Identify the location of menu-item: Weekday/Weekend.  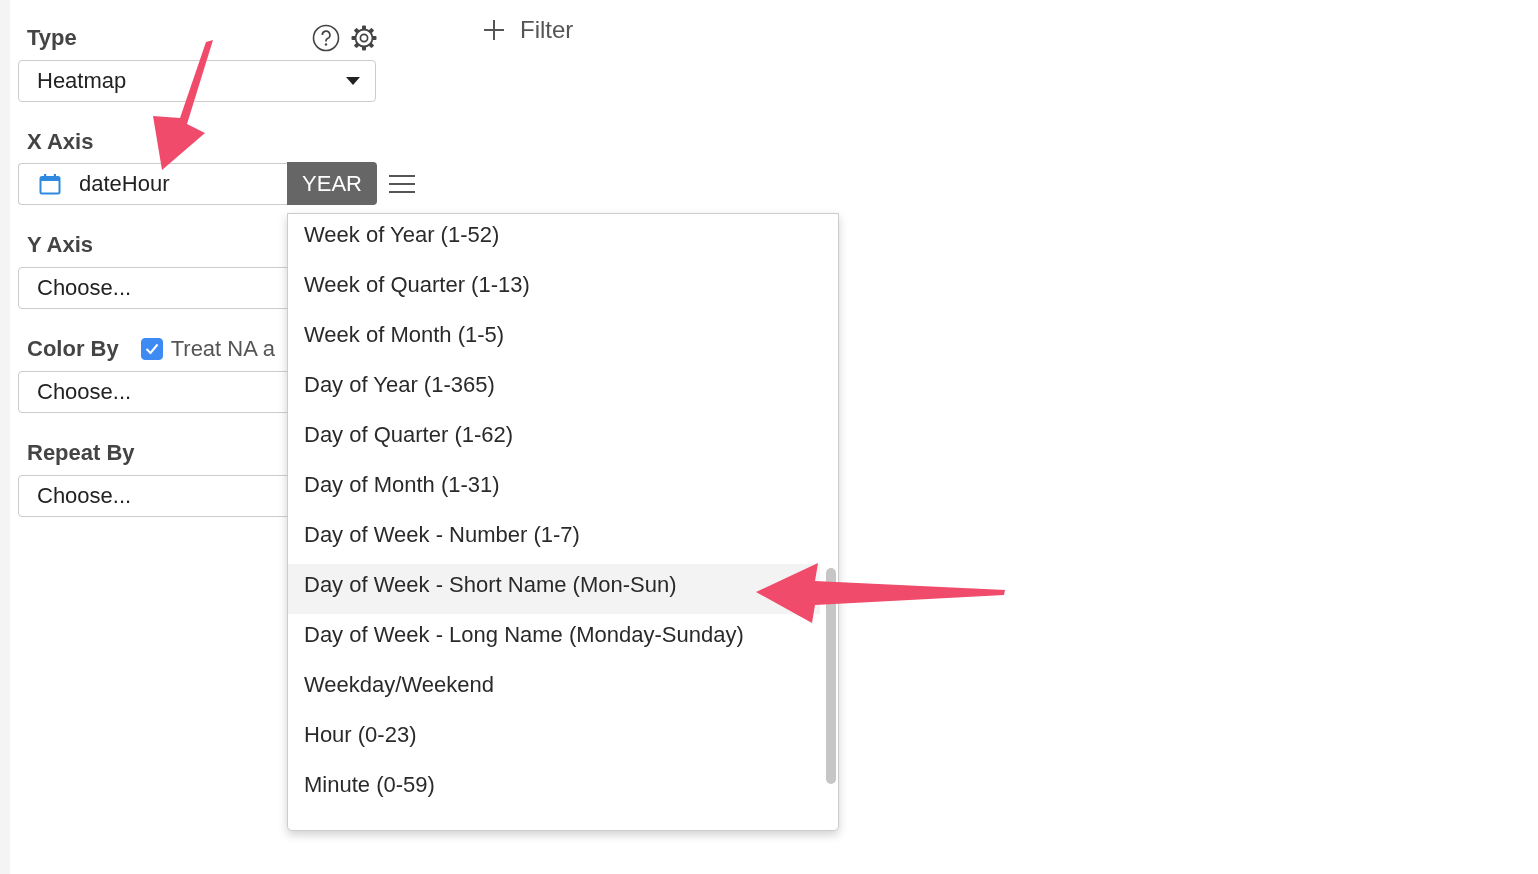
(399, 685).